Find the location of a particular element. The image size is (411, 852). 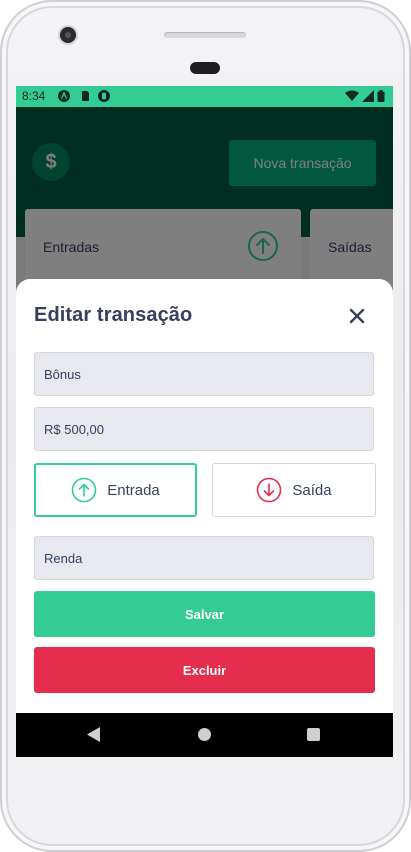

save-button: Salvar is located at coordinates (204, 614).